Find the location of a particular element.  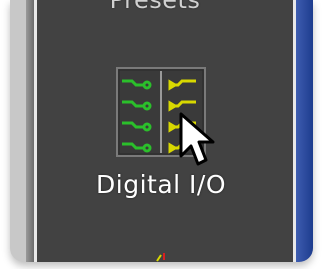

digital-io-icon is located at coordinates (161, 112).